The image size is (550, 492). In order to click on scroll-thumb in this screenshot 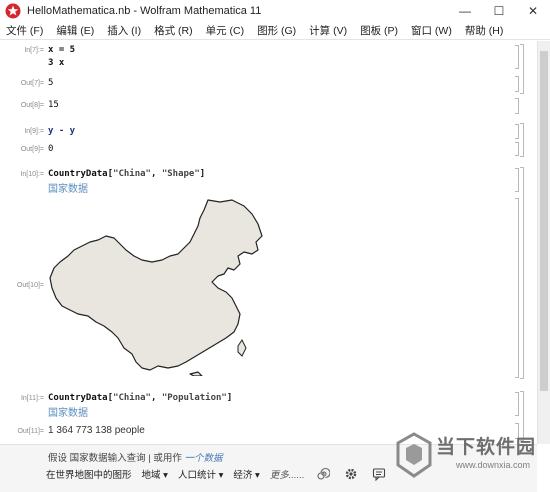, I will do `click(544, 221)`.